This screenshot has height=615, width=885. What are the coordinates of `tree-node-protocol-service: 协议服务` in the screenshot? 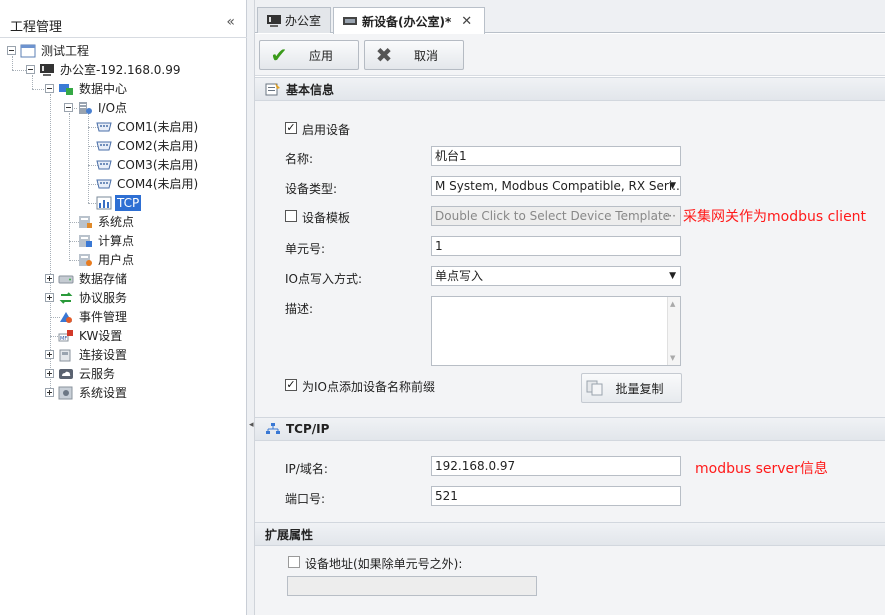 It's located at (87, 297).